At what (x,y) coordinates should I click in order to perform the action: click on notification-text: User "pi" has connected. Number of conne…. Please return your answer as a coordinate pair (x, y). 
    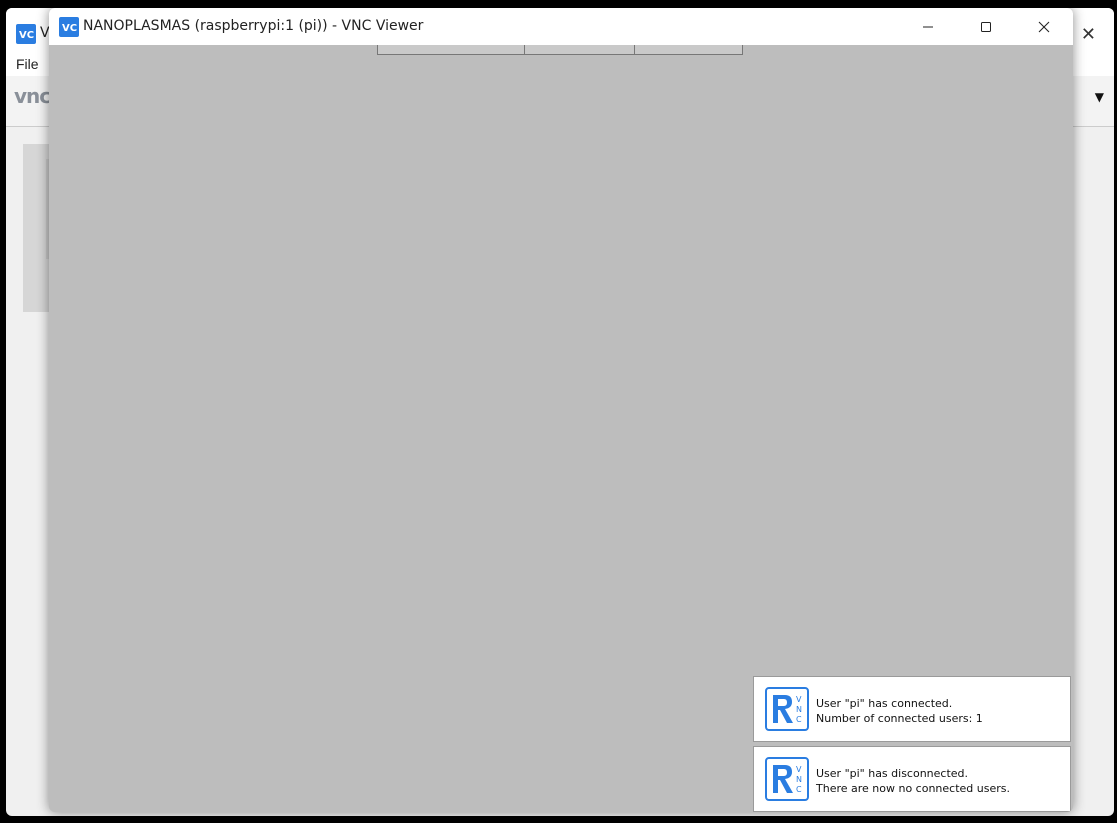
    Looking at the image, I should click on (899, 711).